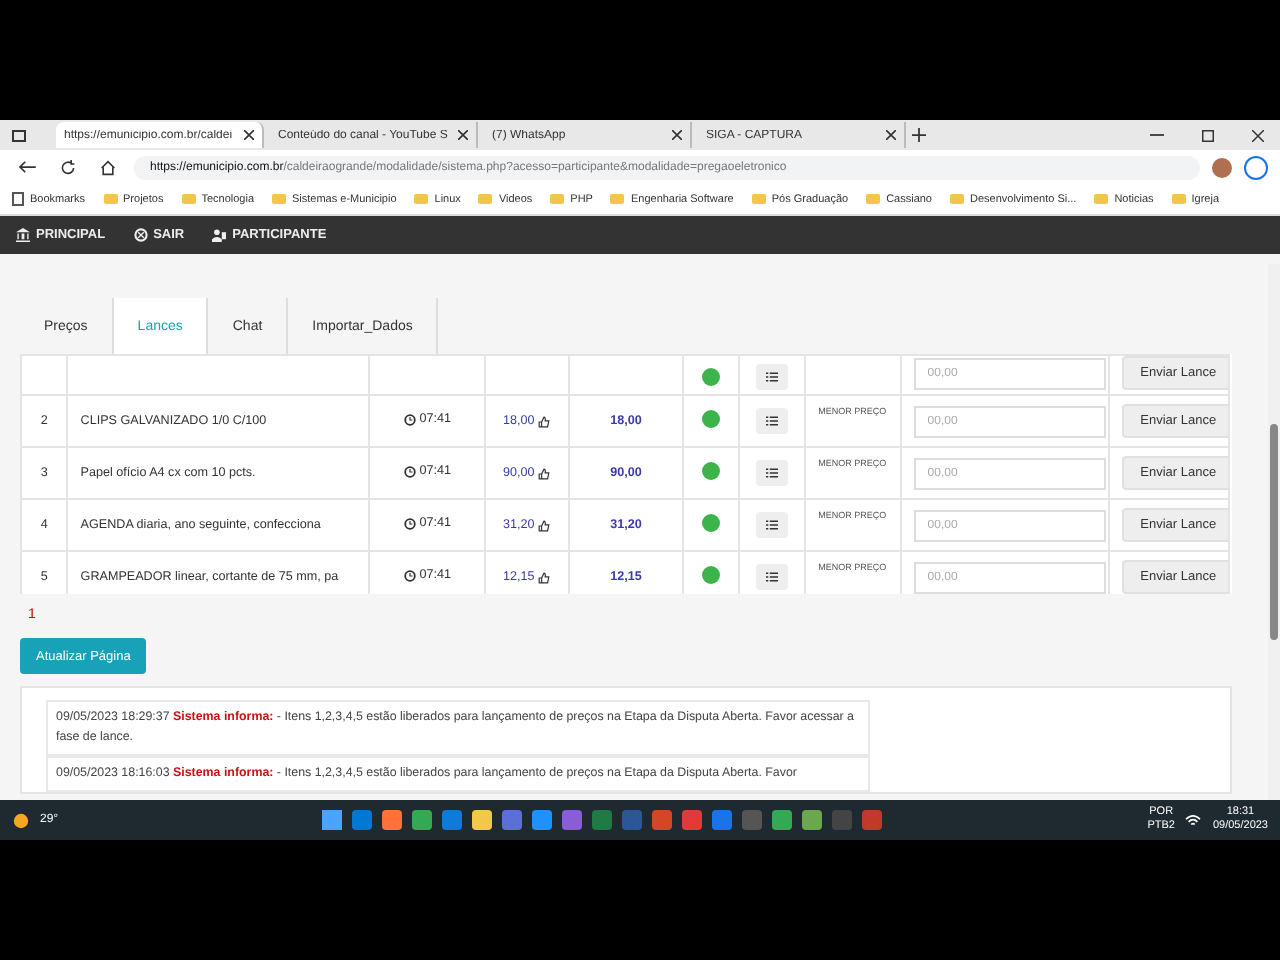  Describe the element at coordinates (1274, 532) in the screenshot. I see `scrollbar` at that location.